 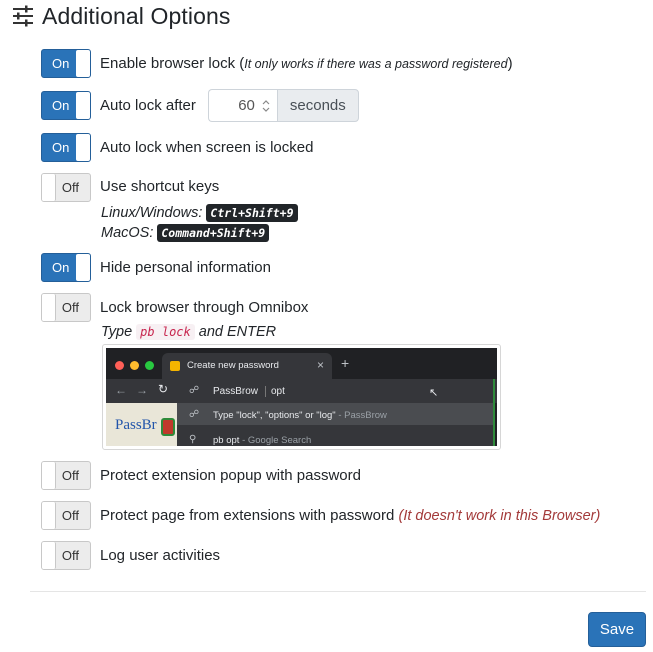 What do you see at coordinates (163, 389) in the screenshot?
I see `reload-icon: ↻` at bounding box center [163, 389].